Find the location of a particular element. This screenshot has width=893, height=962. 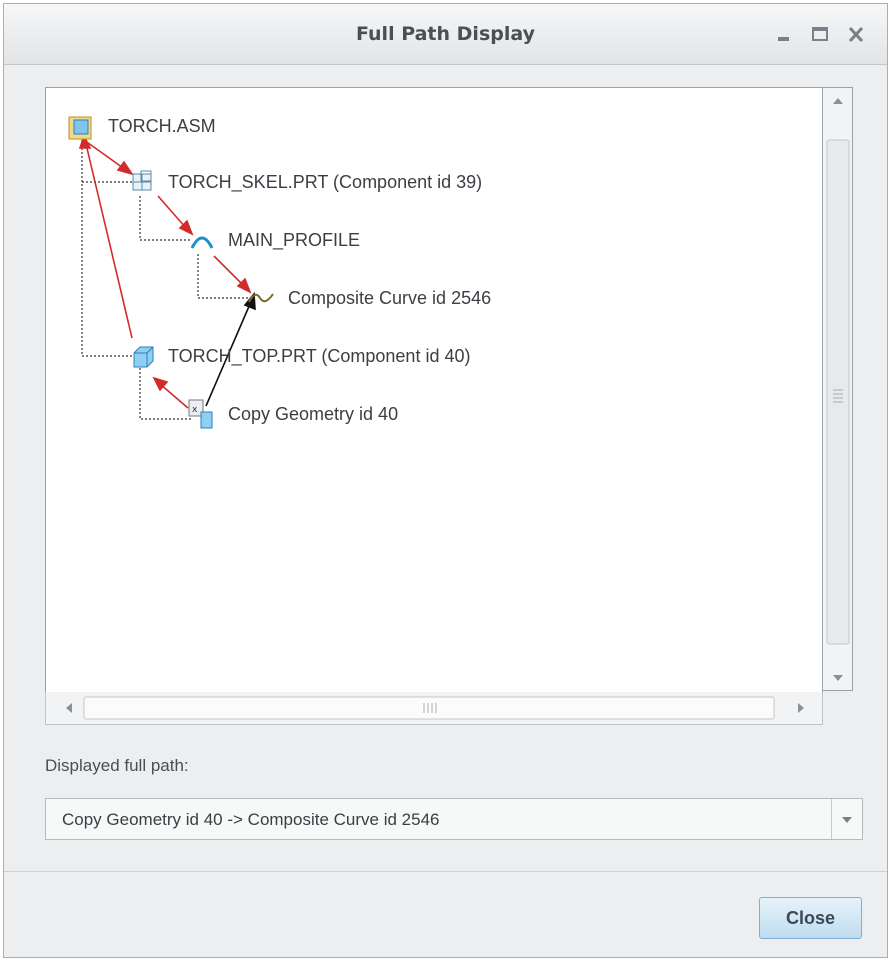

horizontal-scroll-thumb is located at coordinates (429, 708).